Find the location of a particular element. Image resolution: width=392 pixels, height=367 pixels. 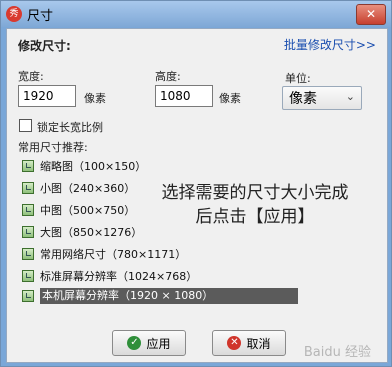

instruction-line-1: 选择需要的尺寸大小完成 is located at coordinates (255, 193).